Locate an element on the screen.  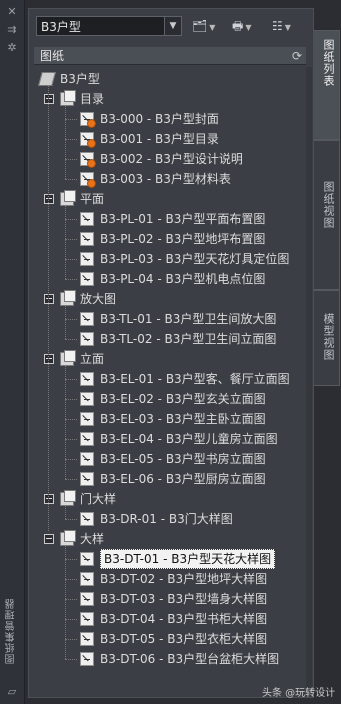
tree-group-label: 门大样 is located at coordinates (98, 499).